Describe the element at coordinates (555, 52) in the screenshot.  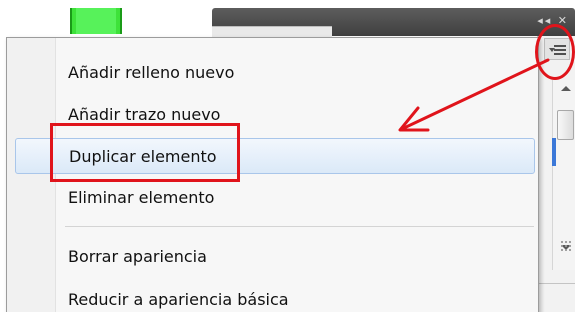
I see `highlight-circle-annotation` at that location.